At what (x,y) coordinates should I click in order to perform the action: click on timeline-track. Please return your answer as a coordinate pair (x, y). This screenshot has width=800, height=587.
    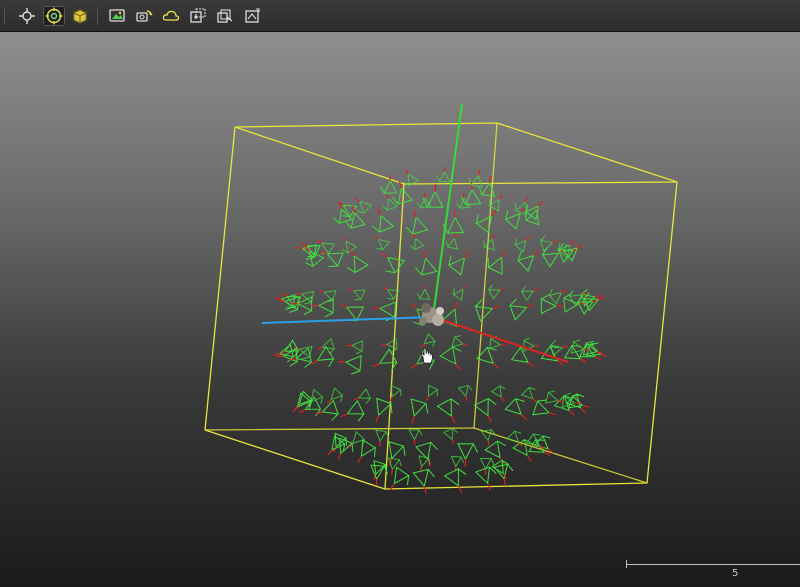
    Looking at the image, I should click on (713, 564).